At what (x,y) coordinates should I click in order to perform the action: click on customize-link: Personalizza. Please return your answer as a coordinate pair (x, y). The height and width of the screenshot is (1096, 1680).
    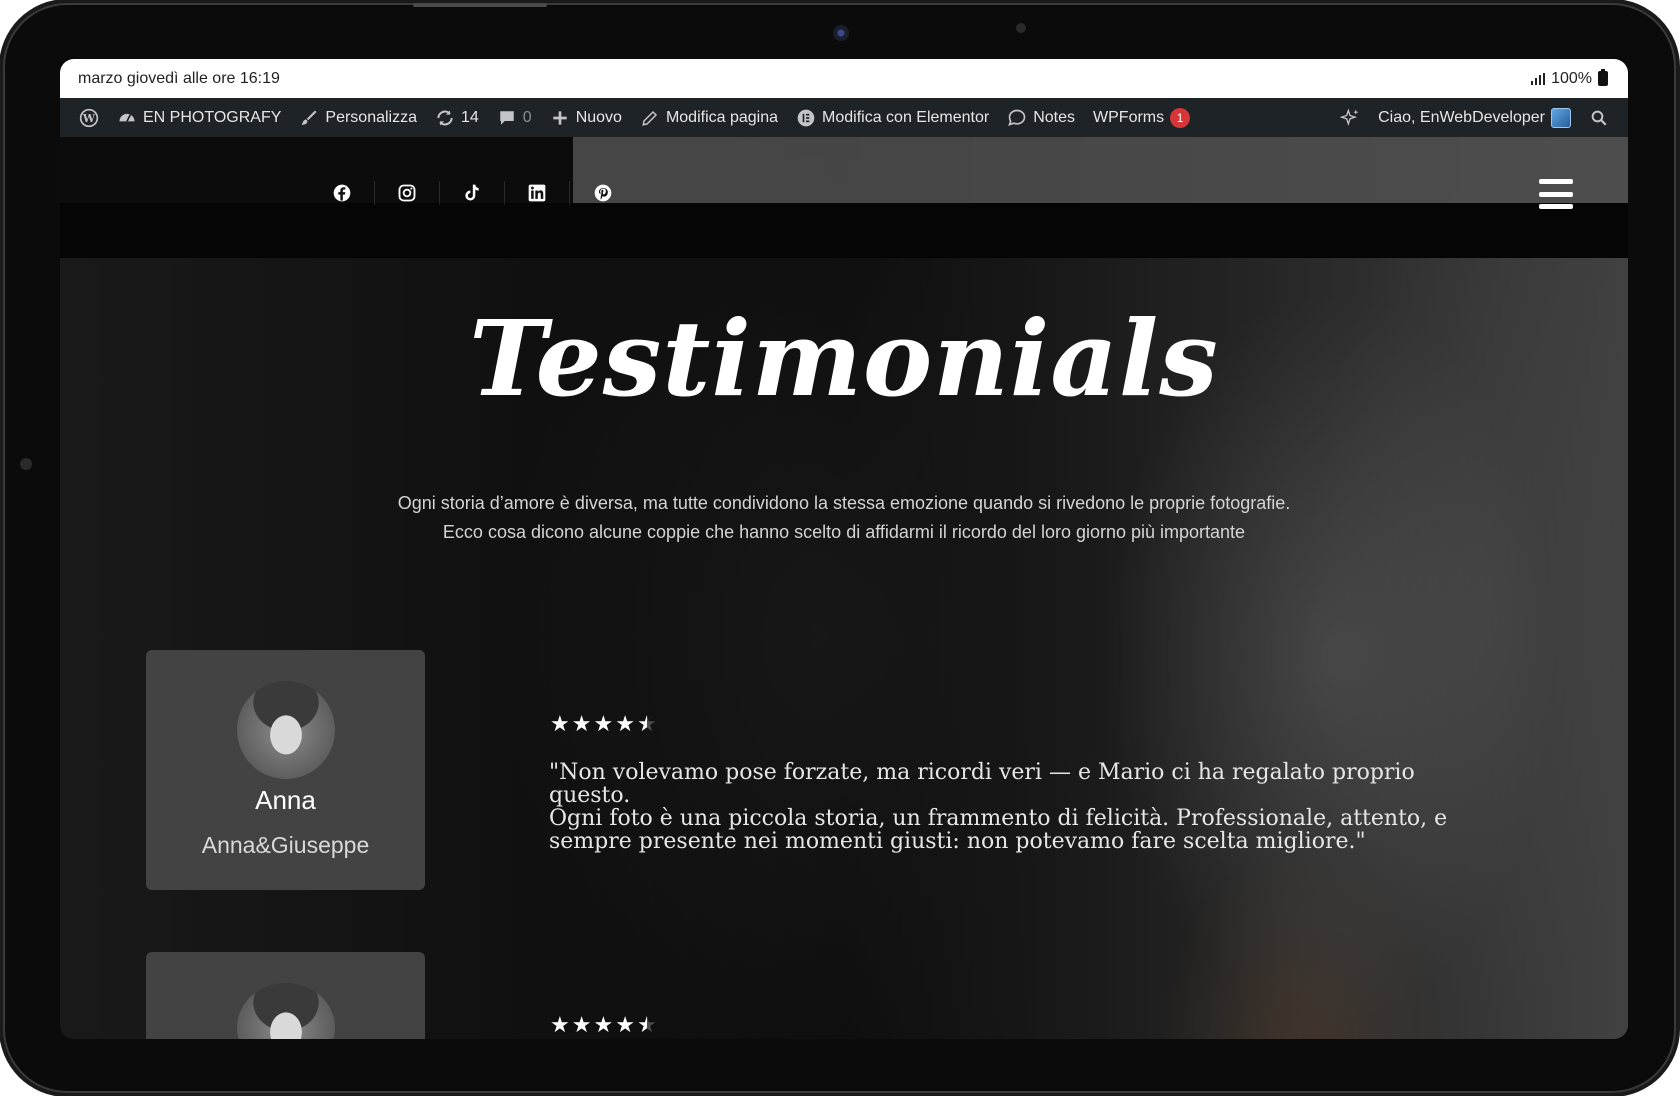
    Looking at the image, I should click on (358, 117).